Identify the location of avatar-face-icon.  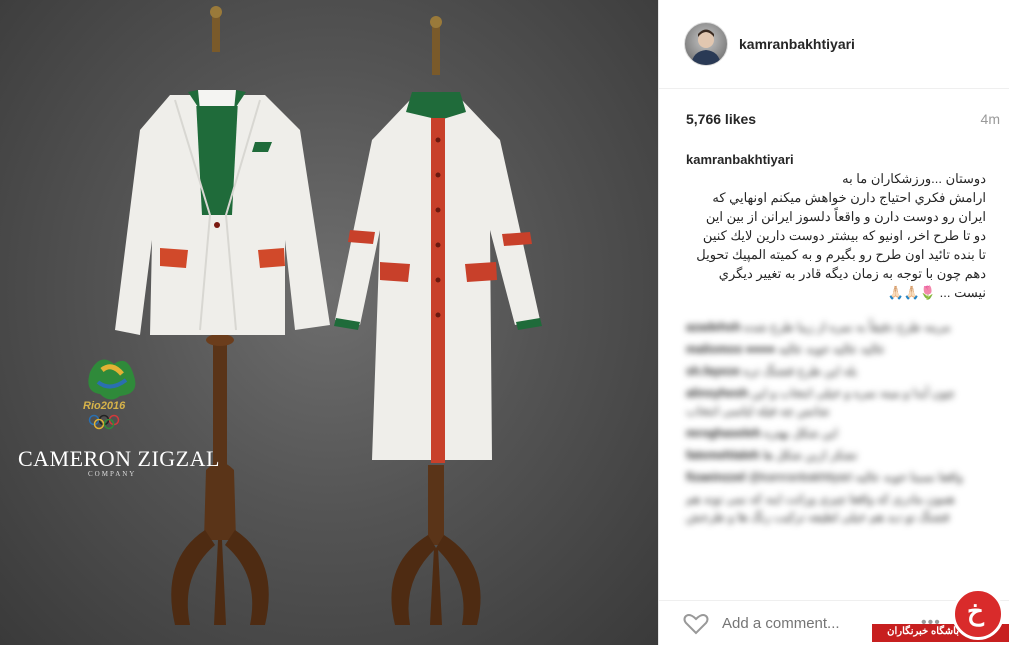
(706, 47).